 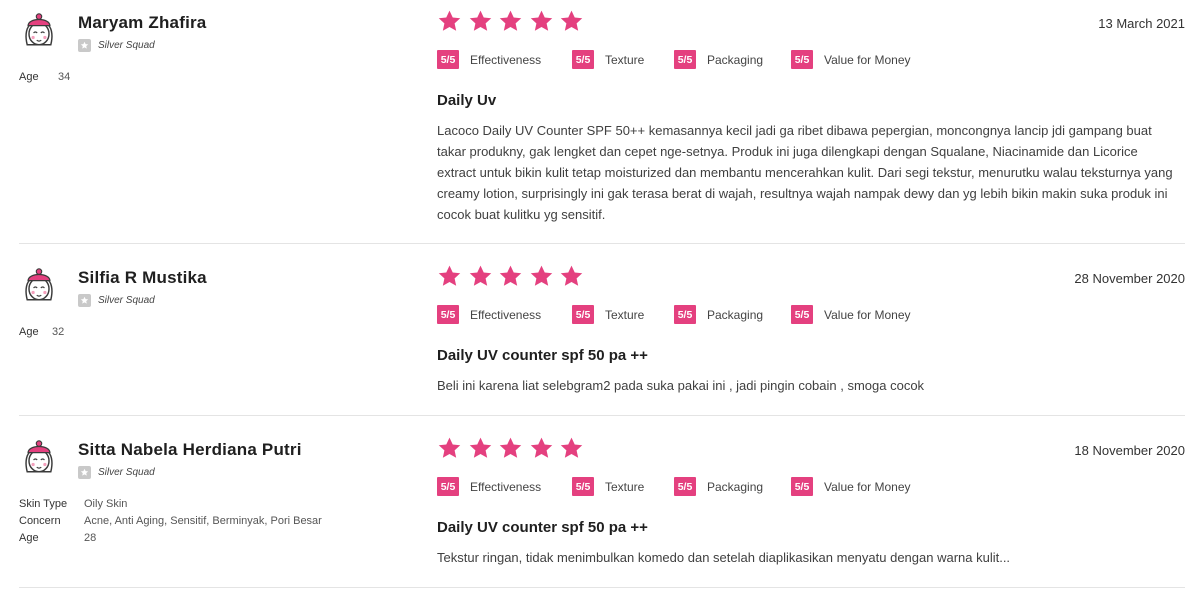 I want to click on reviewer-name: Silfia R Mustika, so click(x=142, y=278).